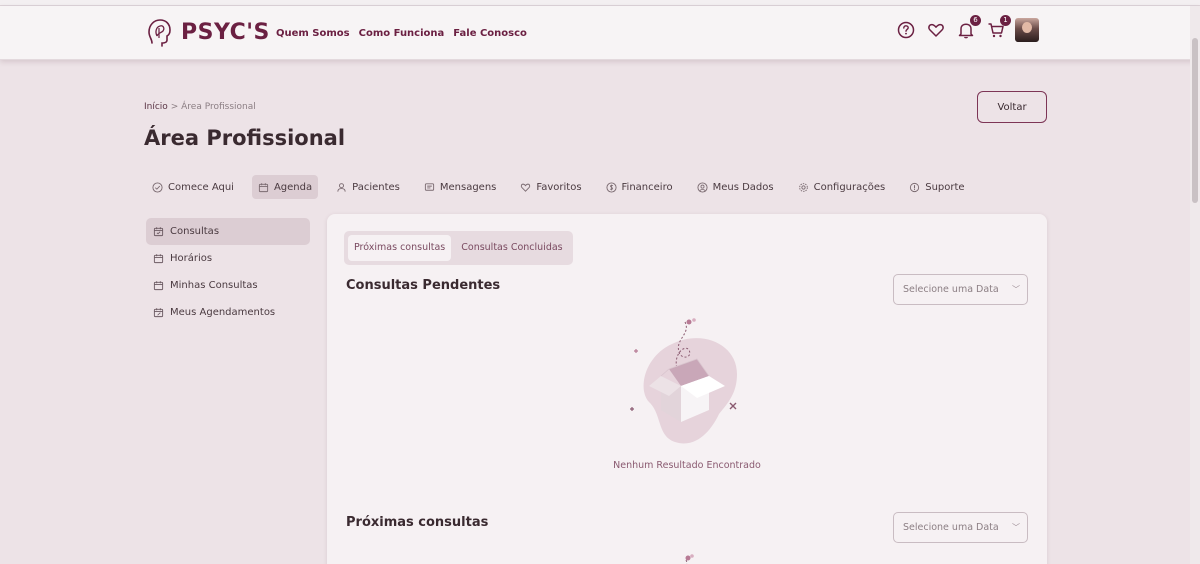 This screenshot has height=564, width=1200. What do you see at coordinates (158, 313) in the screenshot?
I see `calendar-edit-icon` at bounding box center [158, 313].